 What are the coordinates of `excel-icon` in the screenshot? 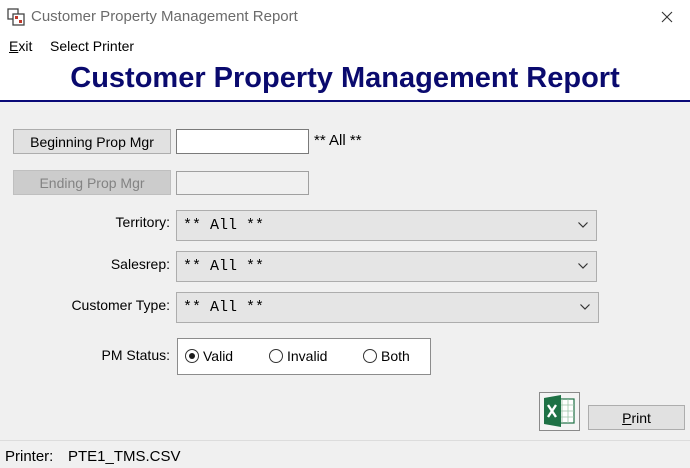 It's located at (559, 411).